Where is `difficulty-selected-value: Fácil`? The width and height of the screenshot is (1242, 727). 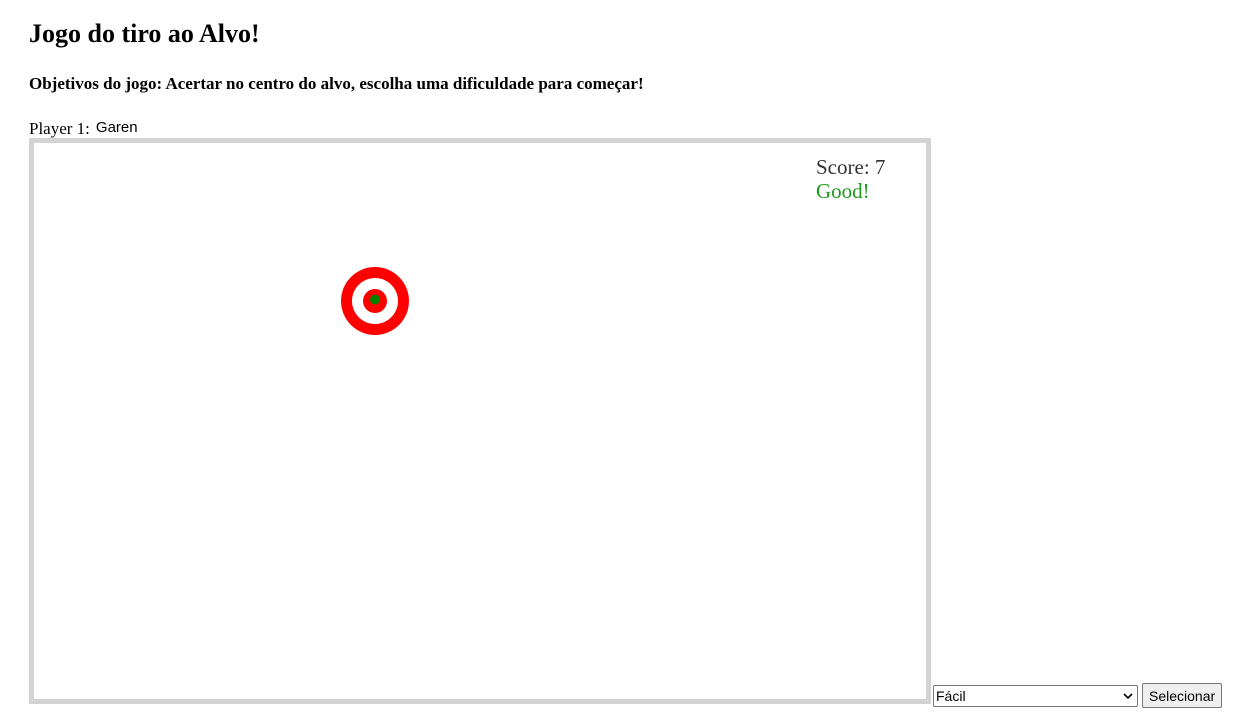
difficulty-selected-value: Fácil is located at coordinates (951, 695).